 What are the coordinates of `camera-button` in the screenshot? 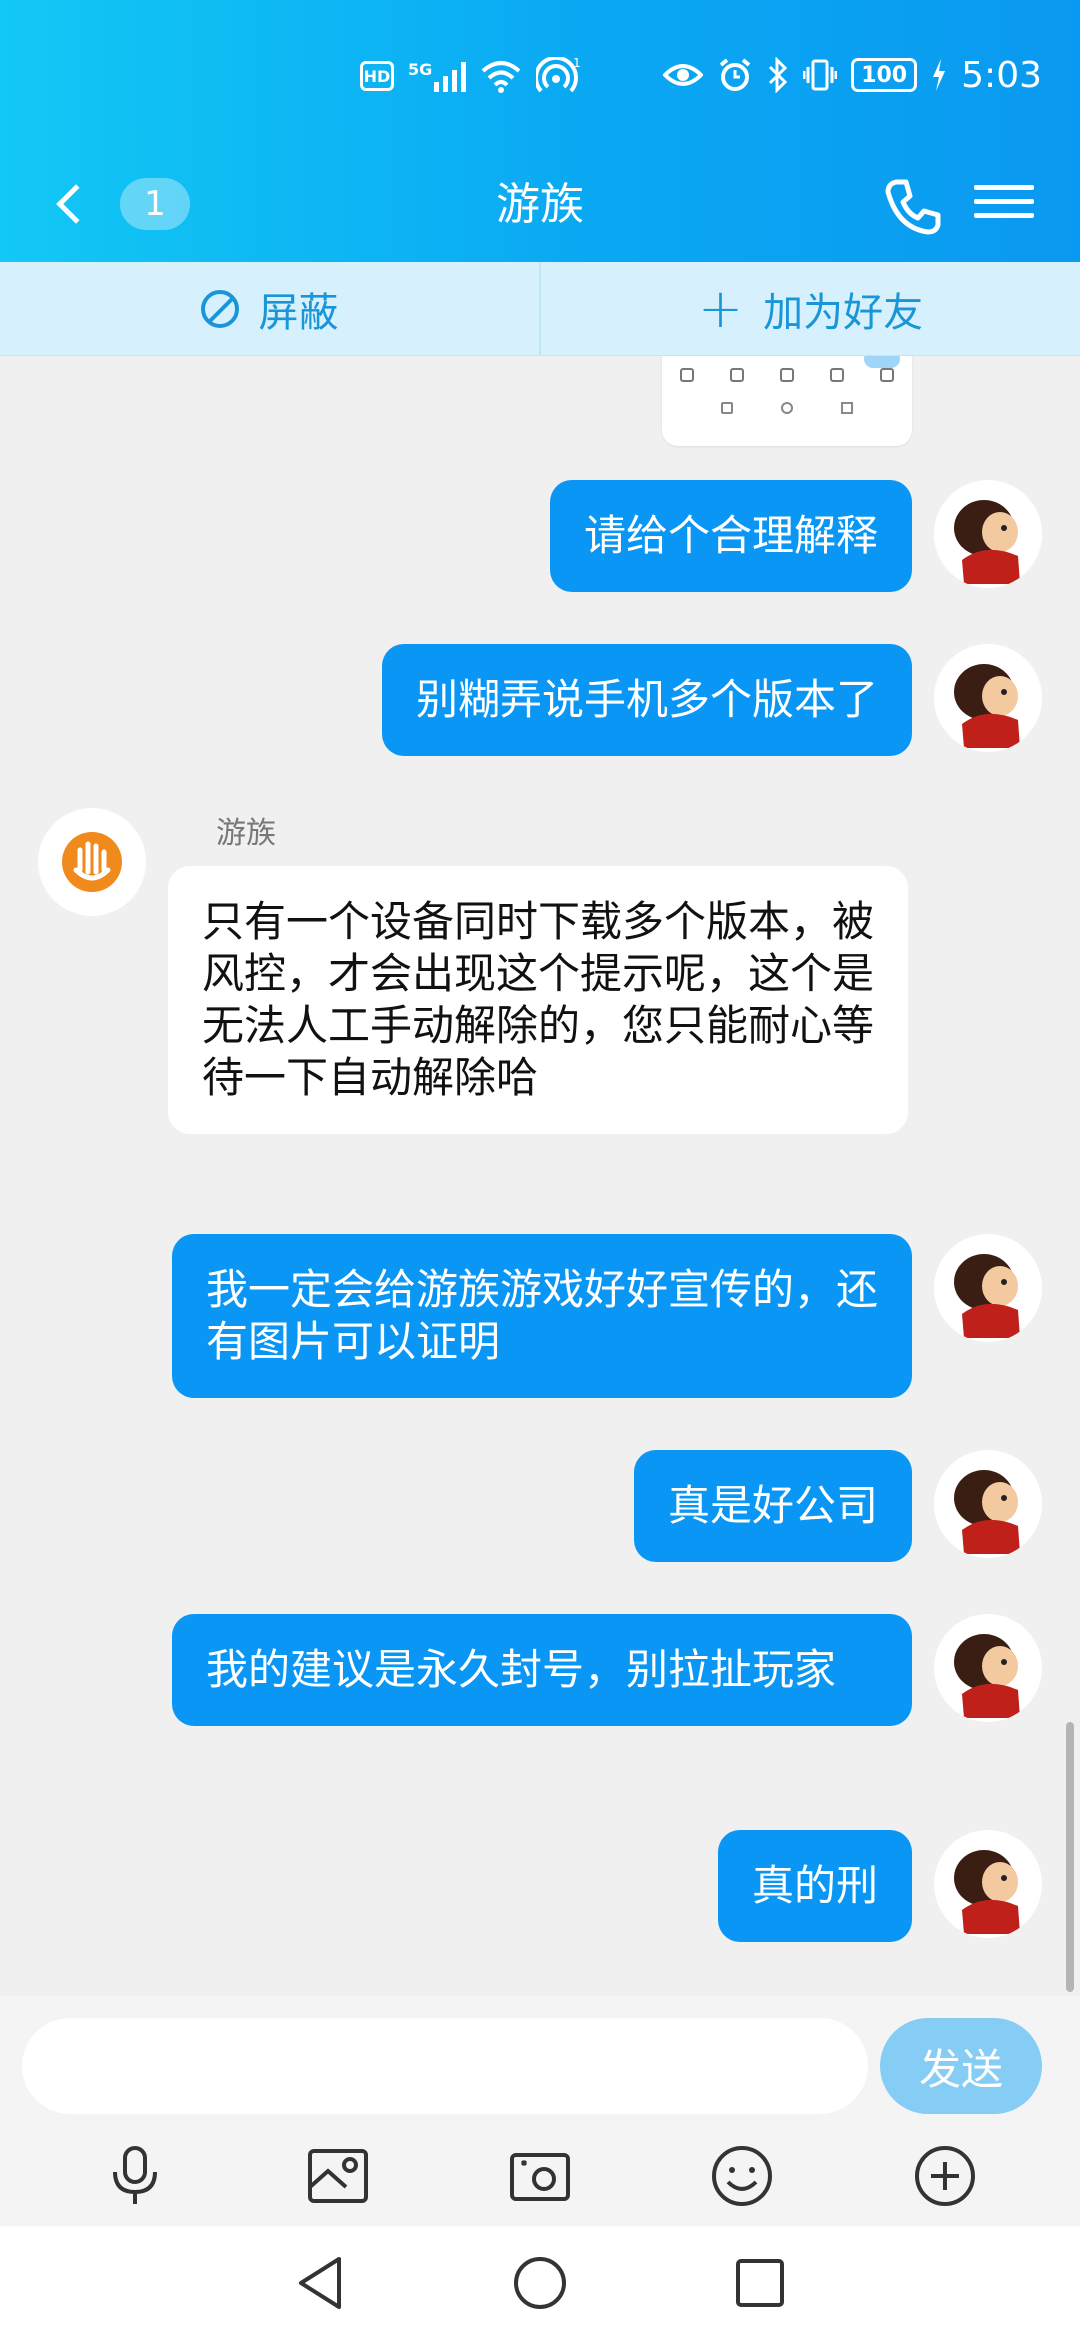 It's located at (540, 2176).